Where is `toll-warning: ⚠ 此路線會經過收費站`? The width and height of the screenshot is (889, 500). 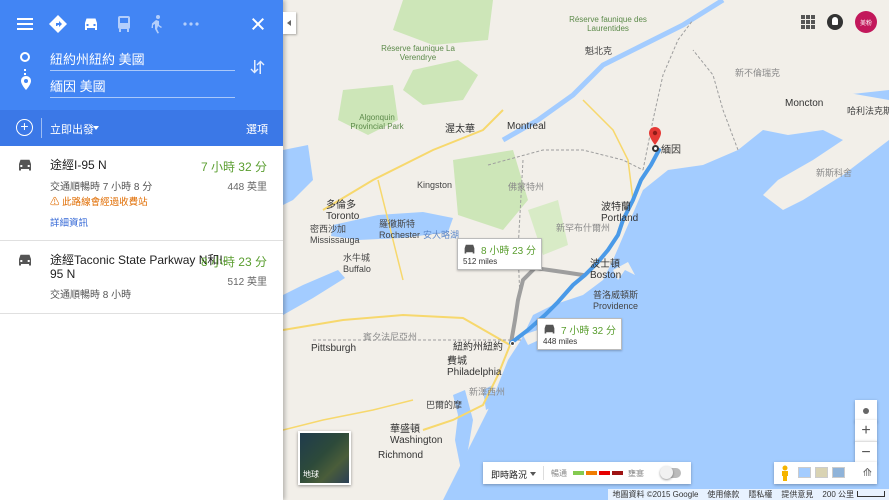
toll-warning: ⚠ 此路線會經過收費站 is located at coordinates (99, 202).